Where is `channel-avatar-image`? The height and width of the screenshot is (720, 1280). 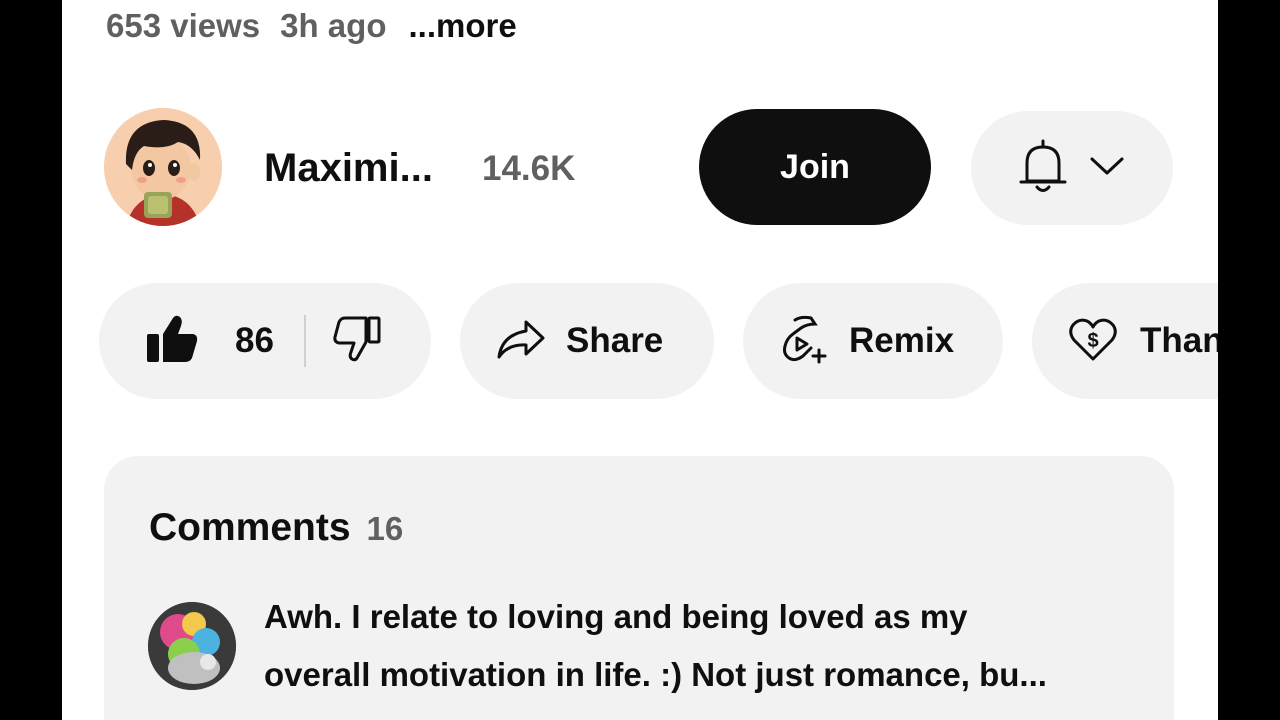
channel-avatar-image is located at coordinates (163, 167).